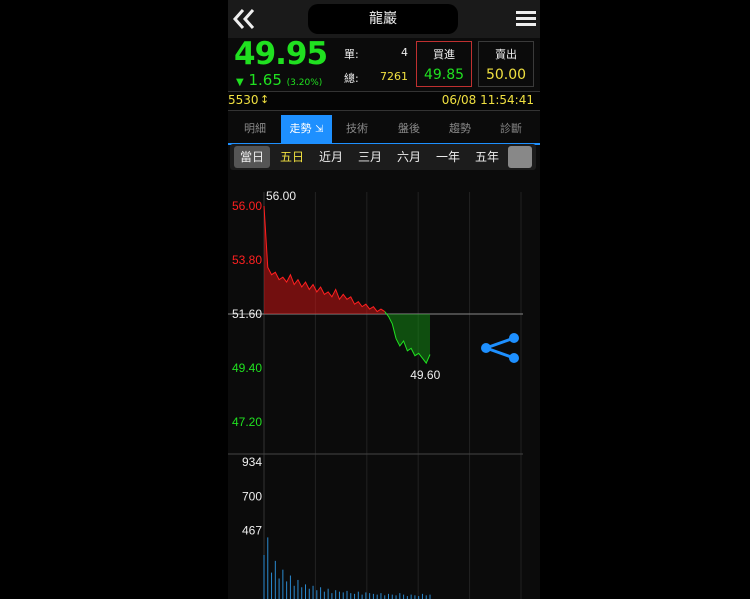 This screenshot has height=599, width=750. What do you see at coordinates (409, 339) in the screenshot?
I see `down-area` at bounding box center [409, 339].